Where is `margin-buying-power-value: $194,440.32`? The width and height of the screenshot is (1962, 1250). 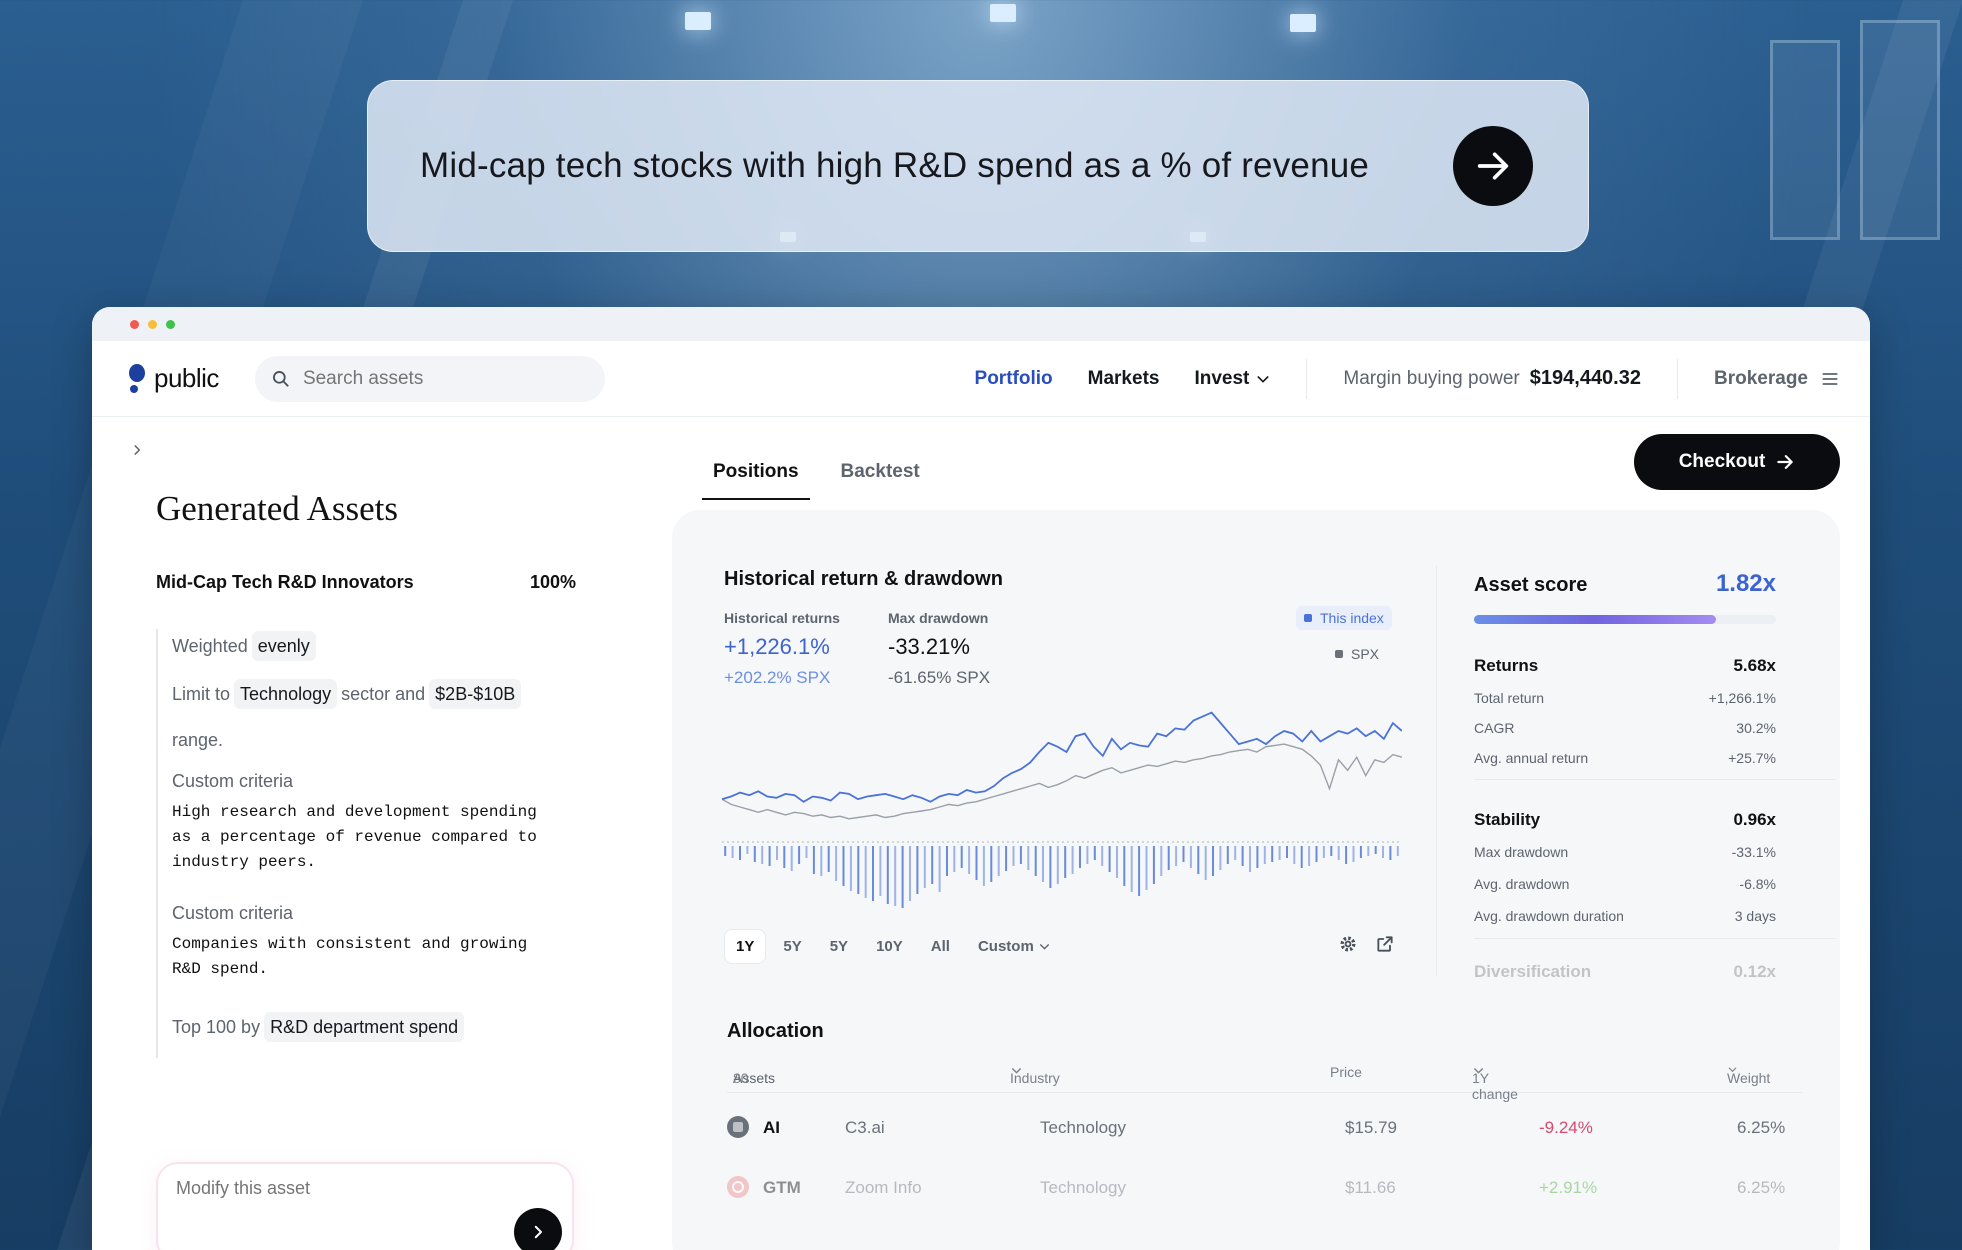
margin-buying-power-value: $194,440.32 is located at coordinates (1585, 378).